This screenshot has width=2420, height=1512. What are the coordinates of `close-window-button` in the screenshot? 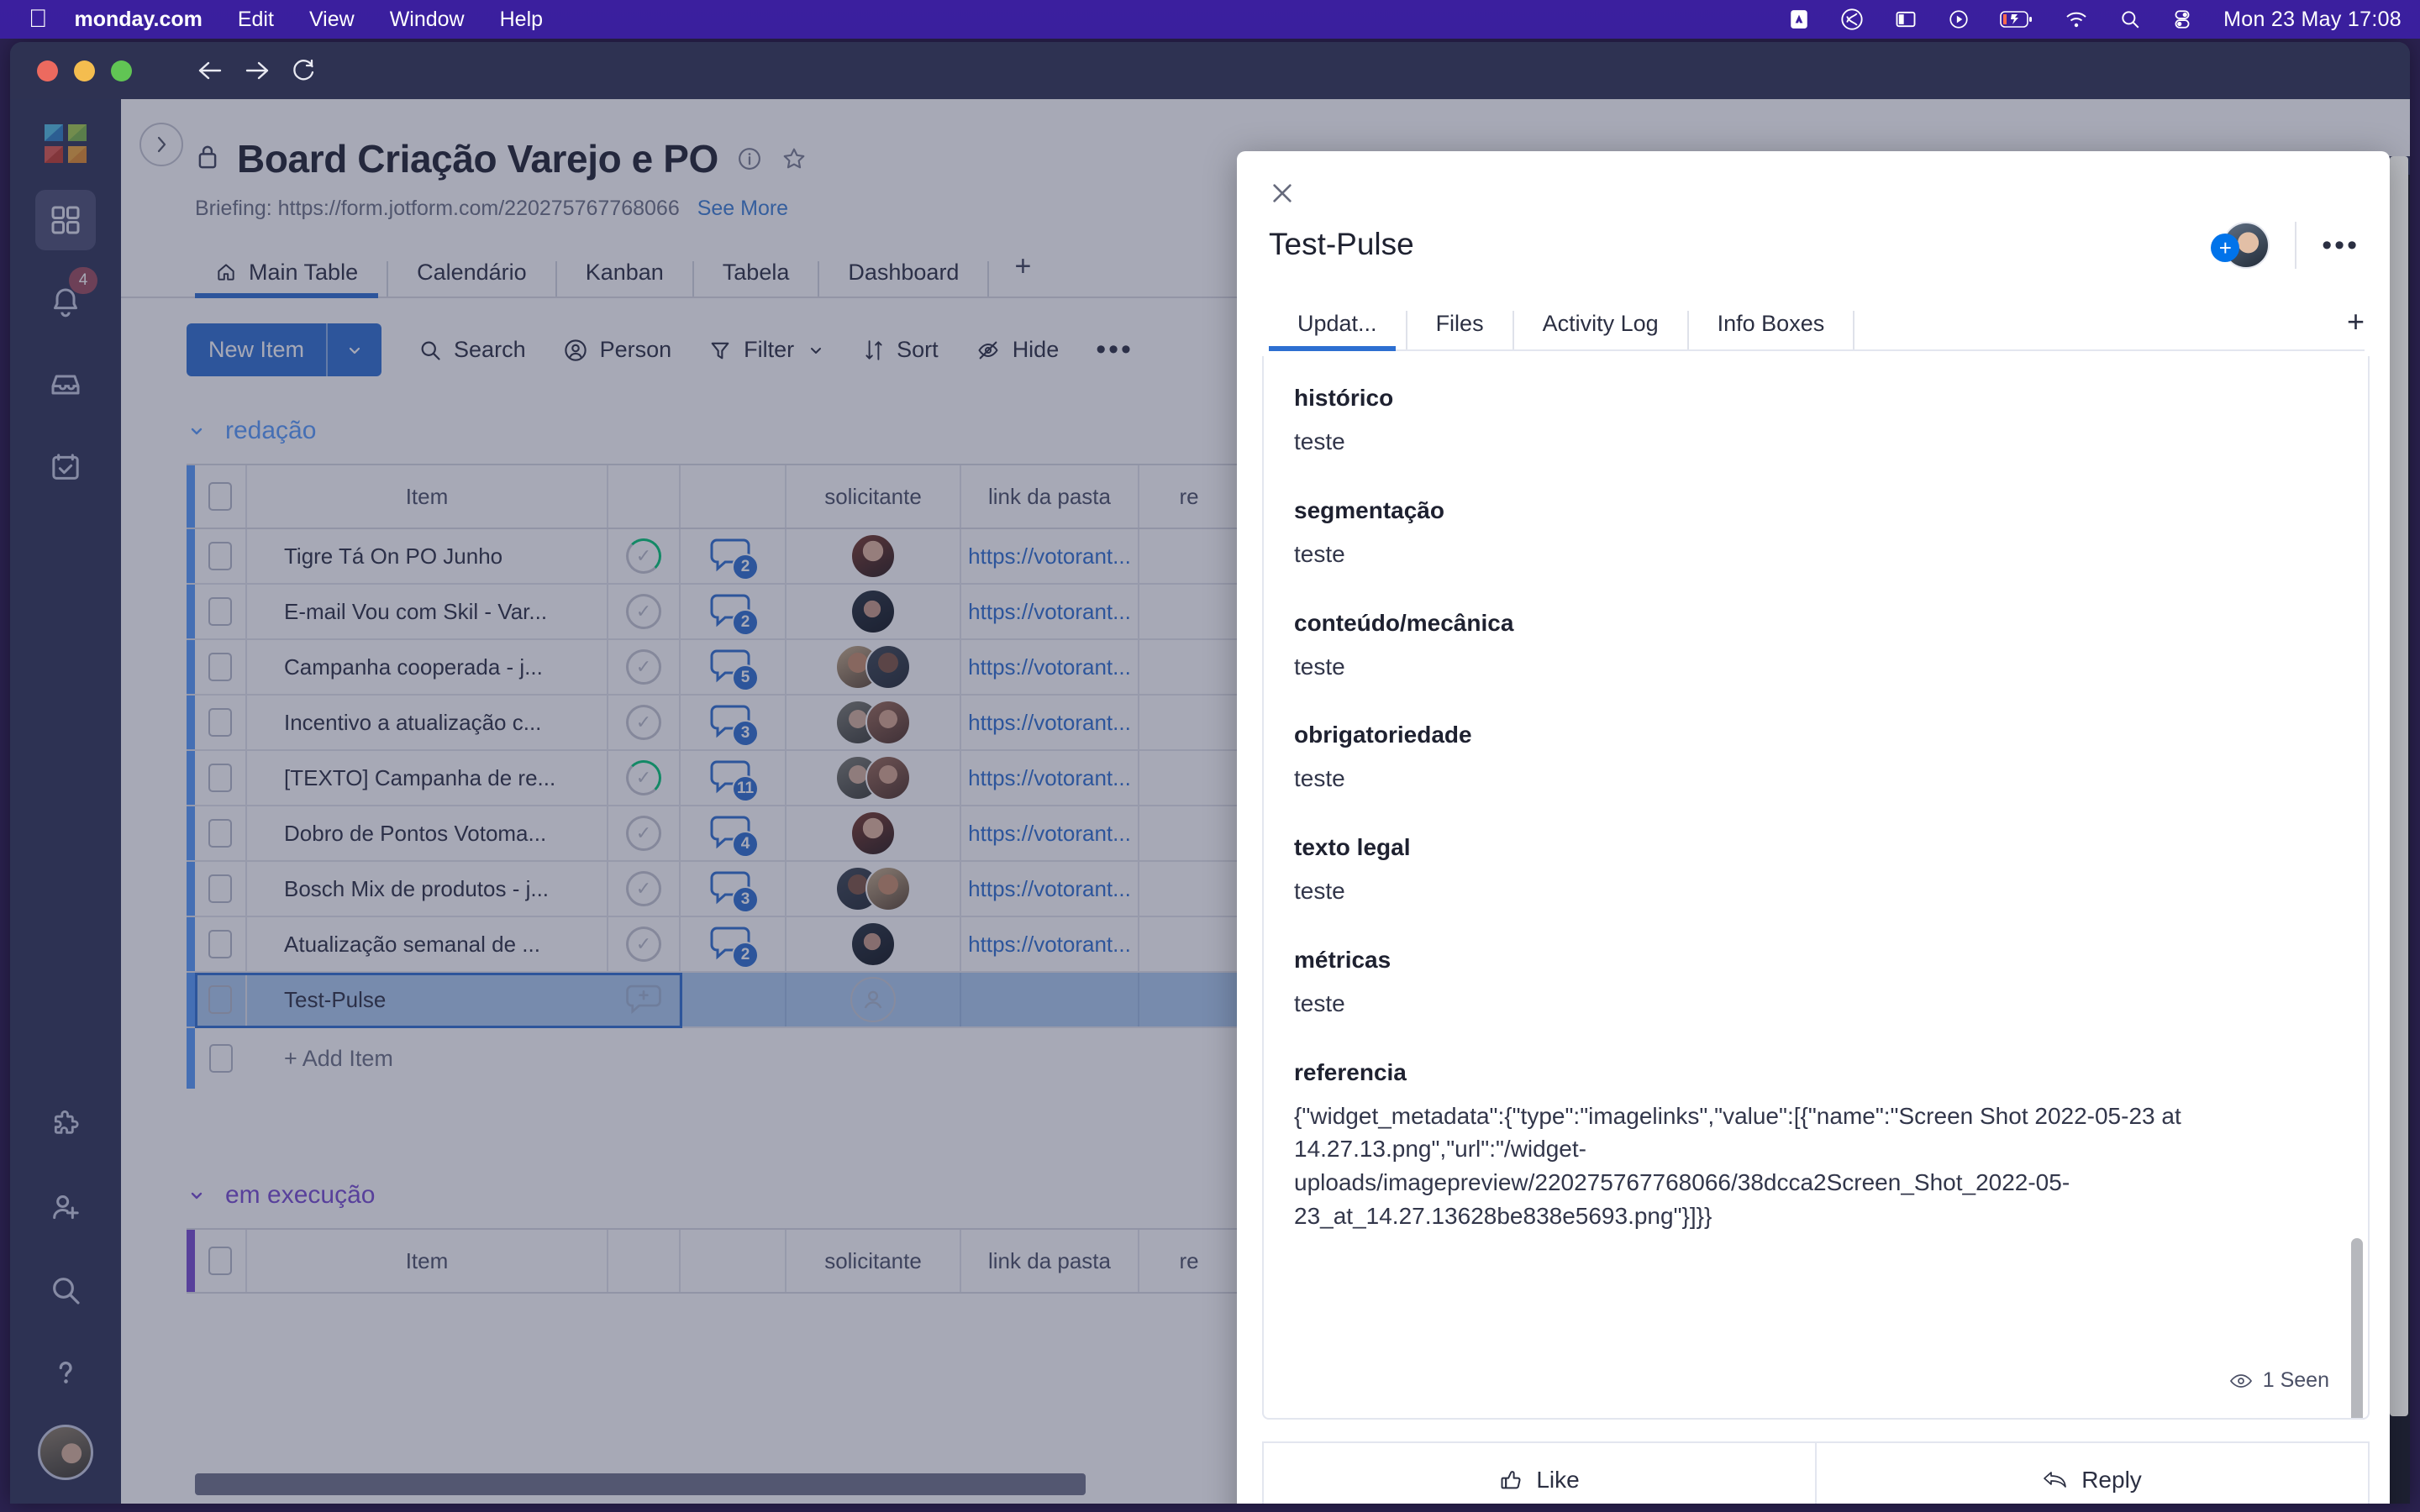 It's located at (47, 70).